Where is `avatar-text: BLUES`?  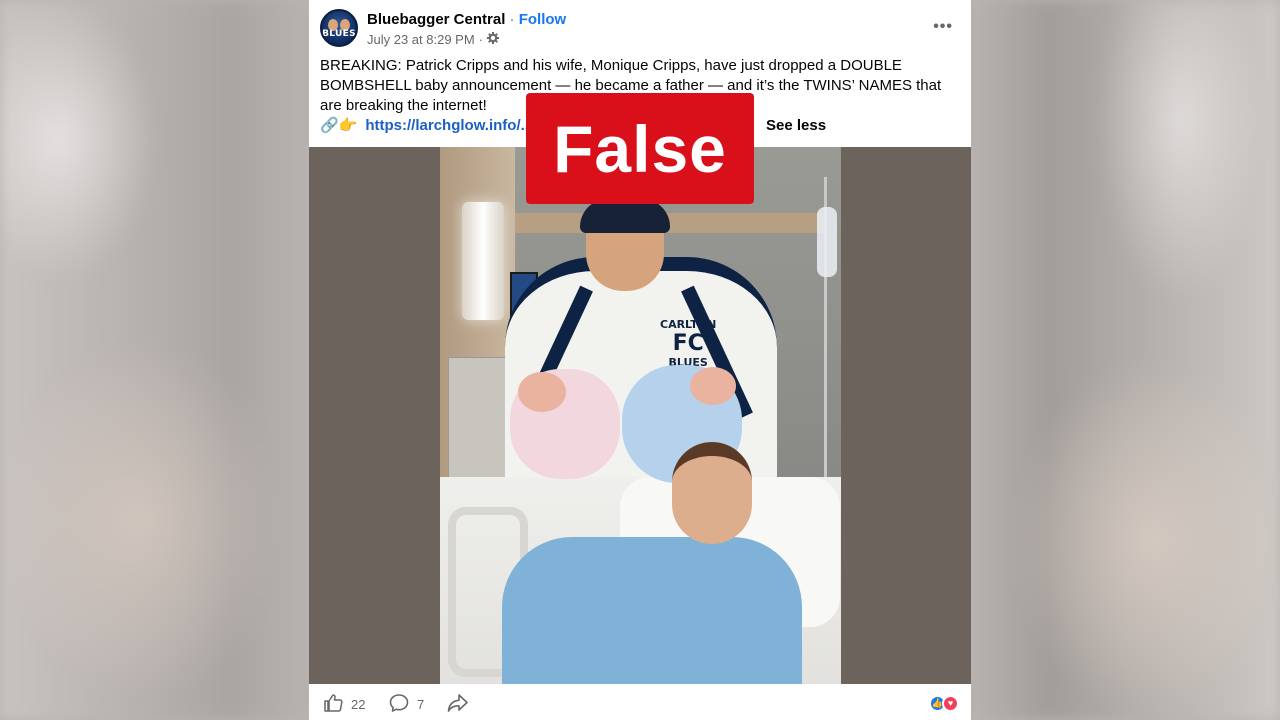 avatar-text: BLUES is located at coordinates (339, 34).